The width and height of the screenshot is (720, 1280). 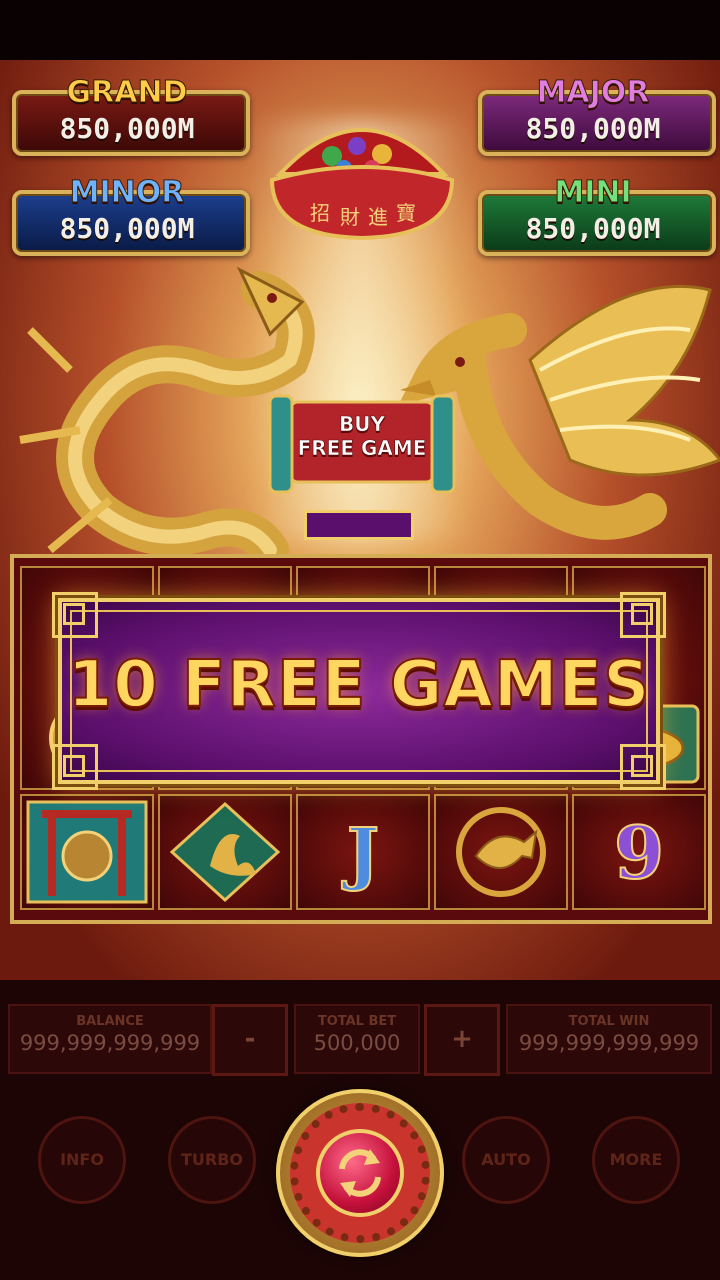 What do you see at coordinates (359, 685) in the screenshot?
I see `free-games-text: 10 FREE GAMES` at bounding box center [359, 685].